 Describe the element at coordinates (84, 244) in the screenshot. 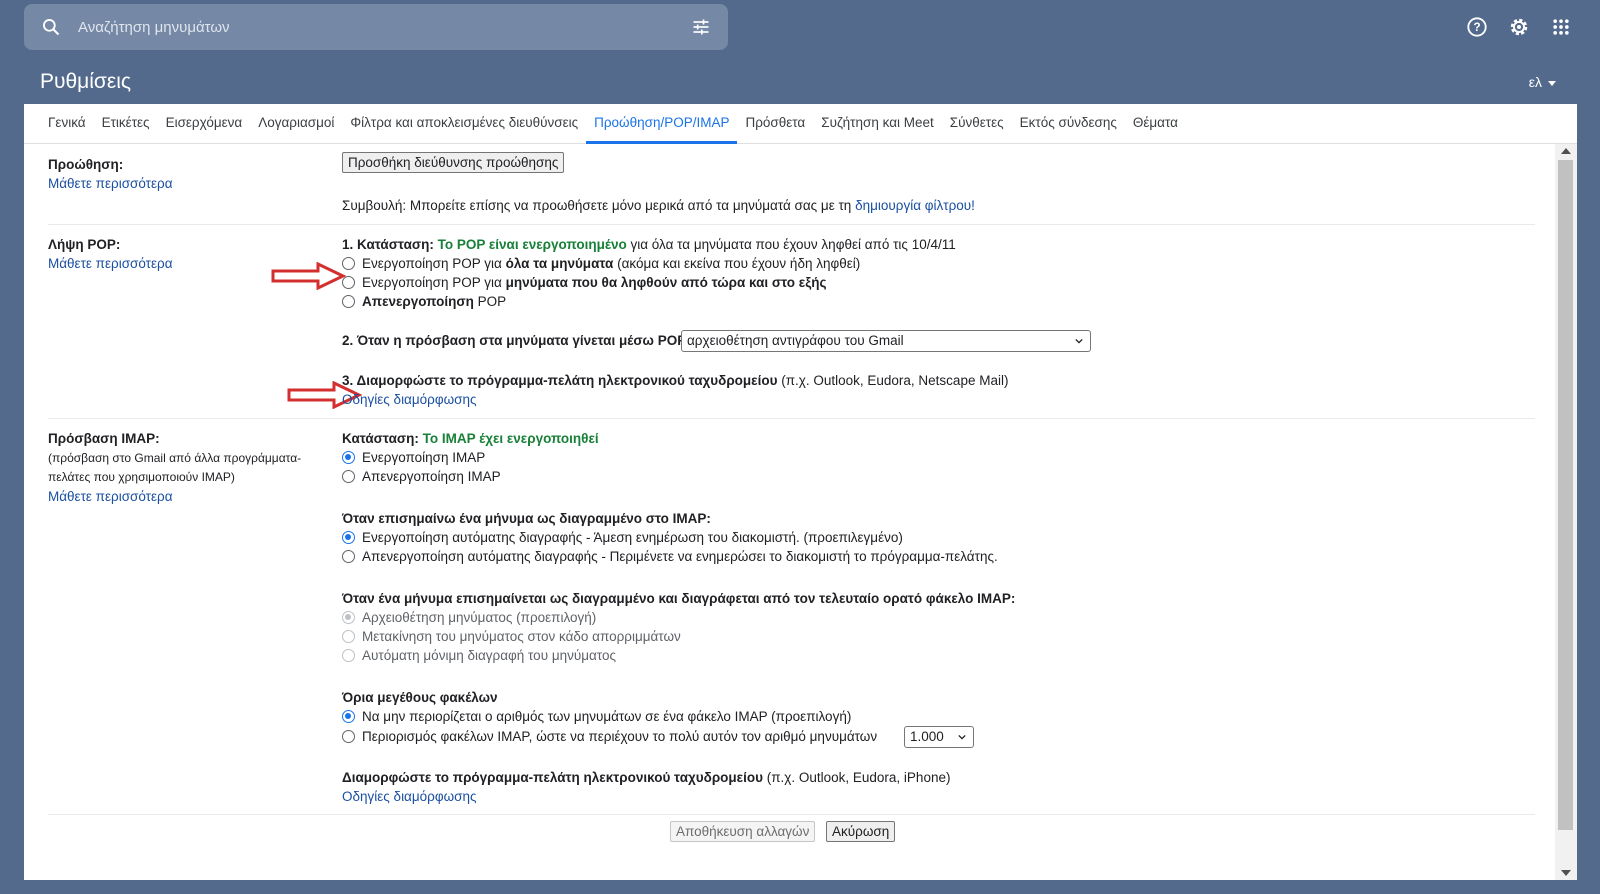

I see `pop-label: Λήψη POP:` at that location.